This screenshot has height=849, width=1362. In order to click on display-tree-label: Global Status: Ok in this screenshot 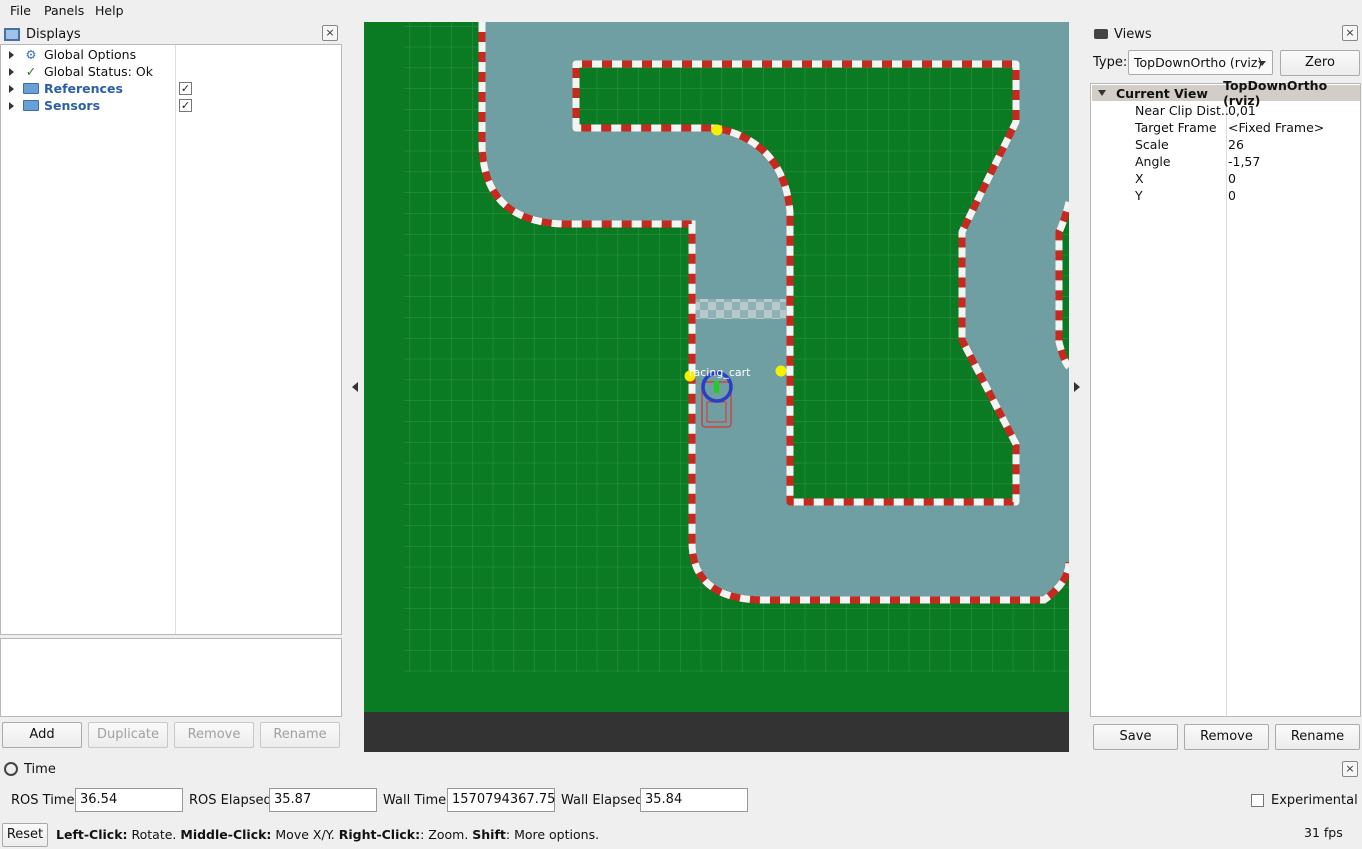, I will do `click(98, 71)`.